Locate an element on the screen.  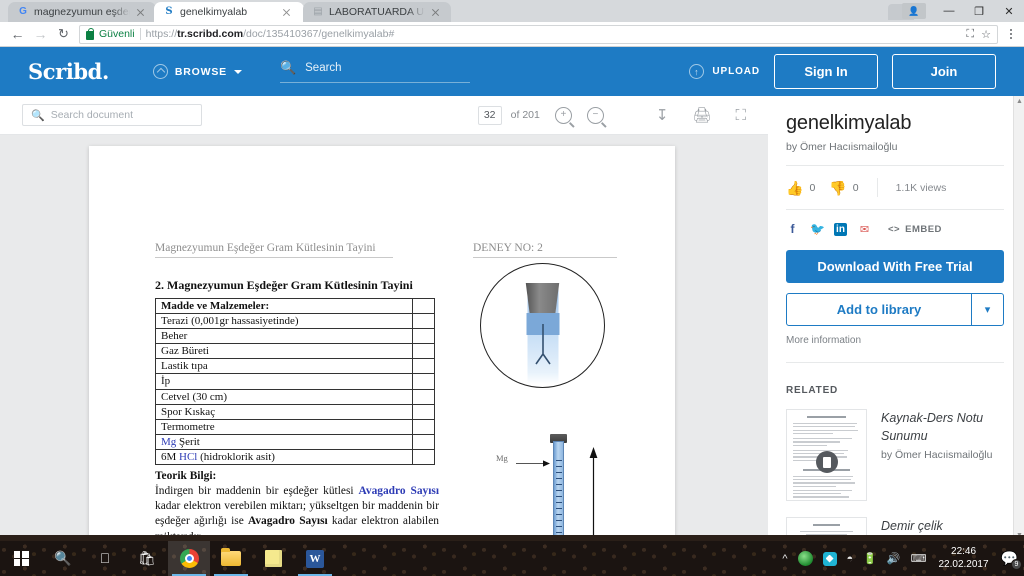
related-thumbnail is located at coordinates (826, 455).